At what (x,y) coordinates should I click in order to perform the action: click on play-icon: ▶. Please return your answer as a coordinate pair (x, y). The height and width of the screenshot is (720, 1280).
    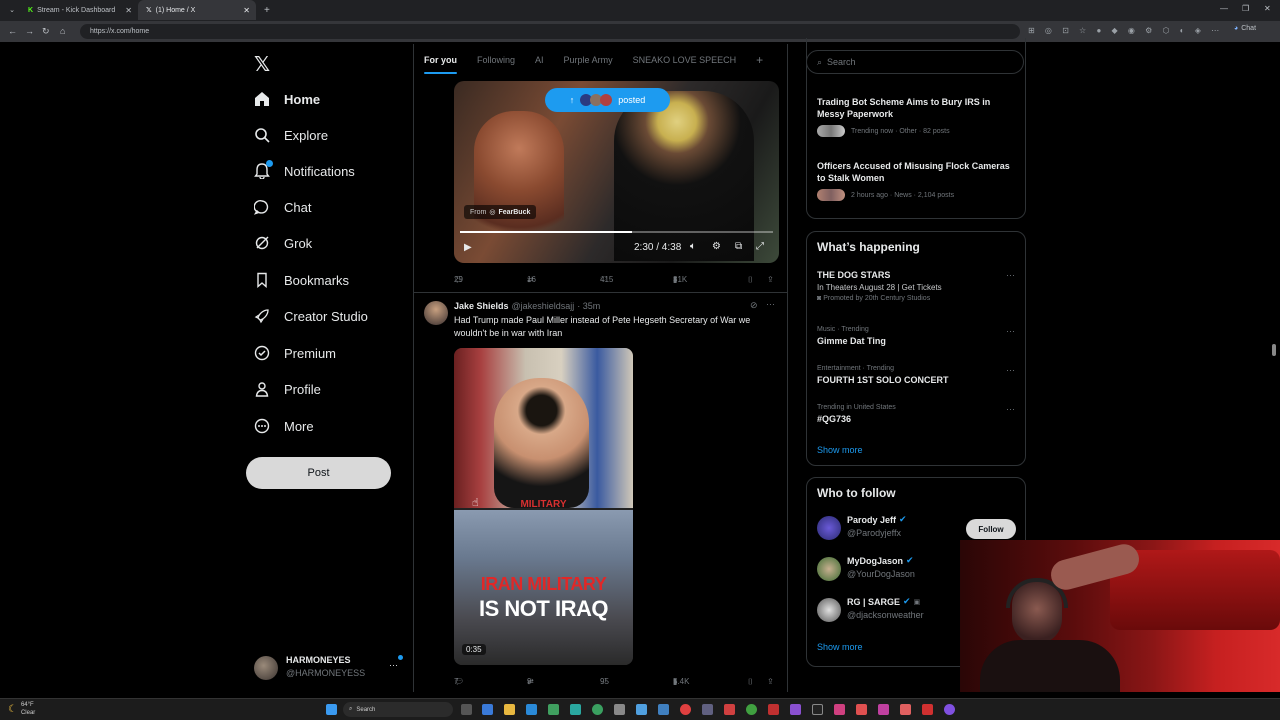
    Looking at the image, I should click on (468, 247).